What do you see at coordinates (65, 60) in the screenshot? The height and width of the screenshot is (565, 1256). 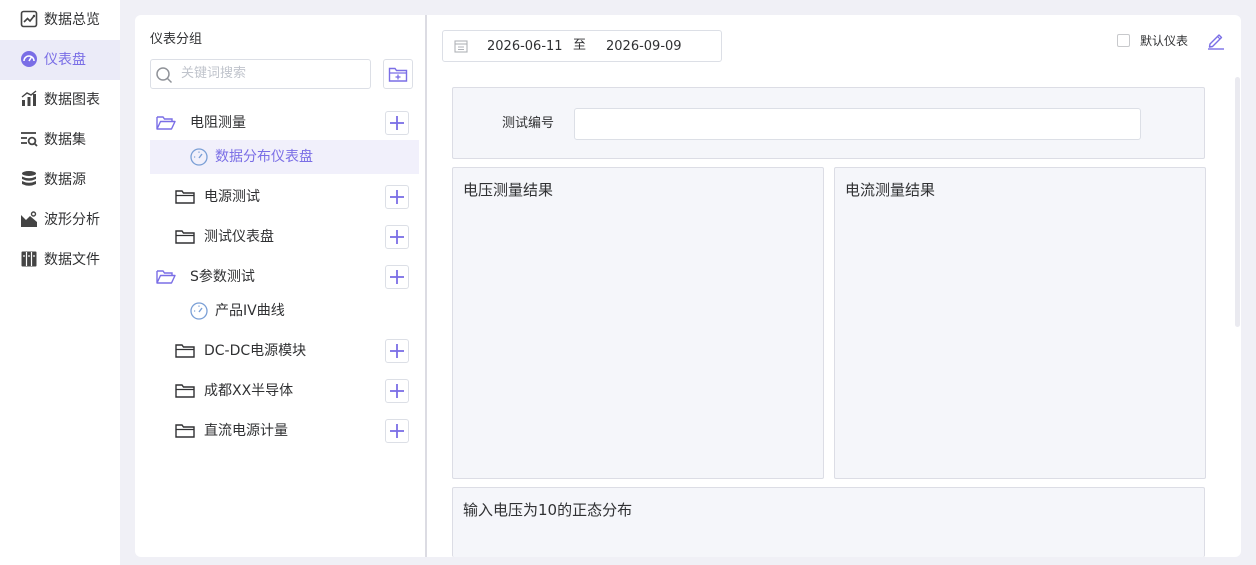 I see `nav-label: 仪表盘` at bounding box center [65, 60].